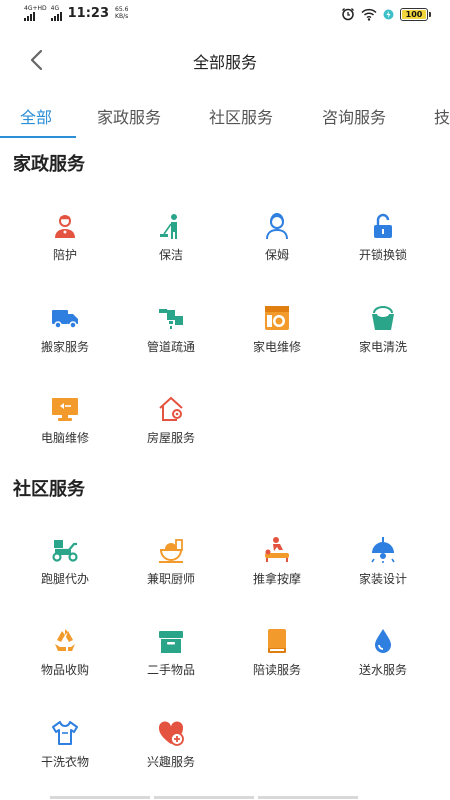 The image size is (450, 800). What do you see at coordinates (383, 318) in the screenshot?
I see `bucket-icon` at bounding box center [383, 318].